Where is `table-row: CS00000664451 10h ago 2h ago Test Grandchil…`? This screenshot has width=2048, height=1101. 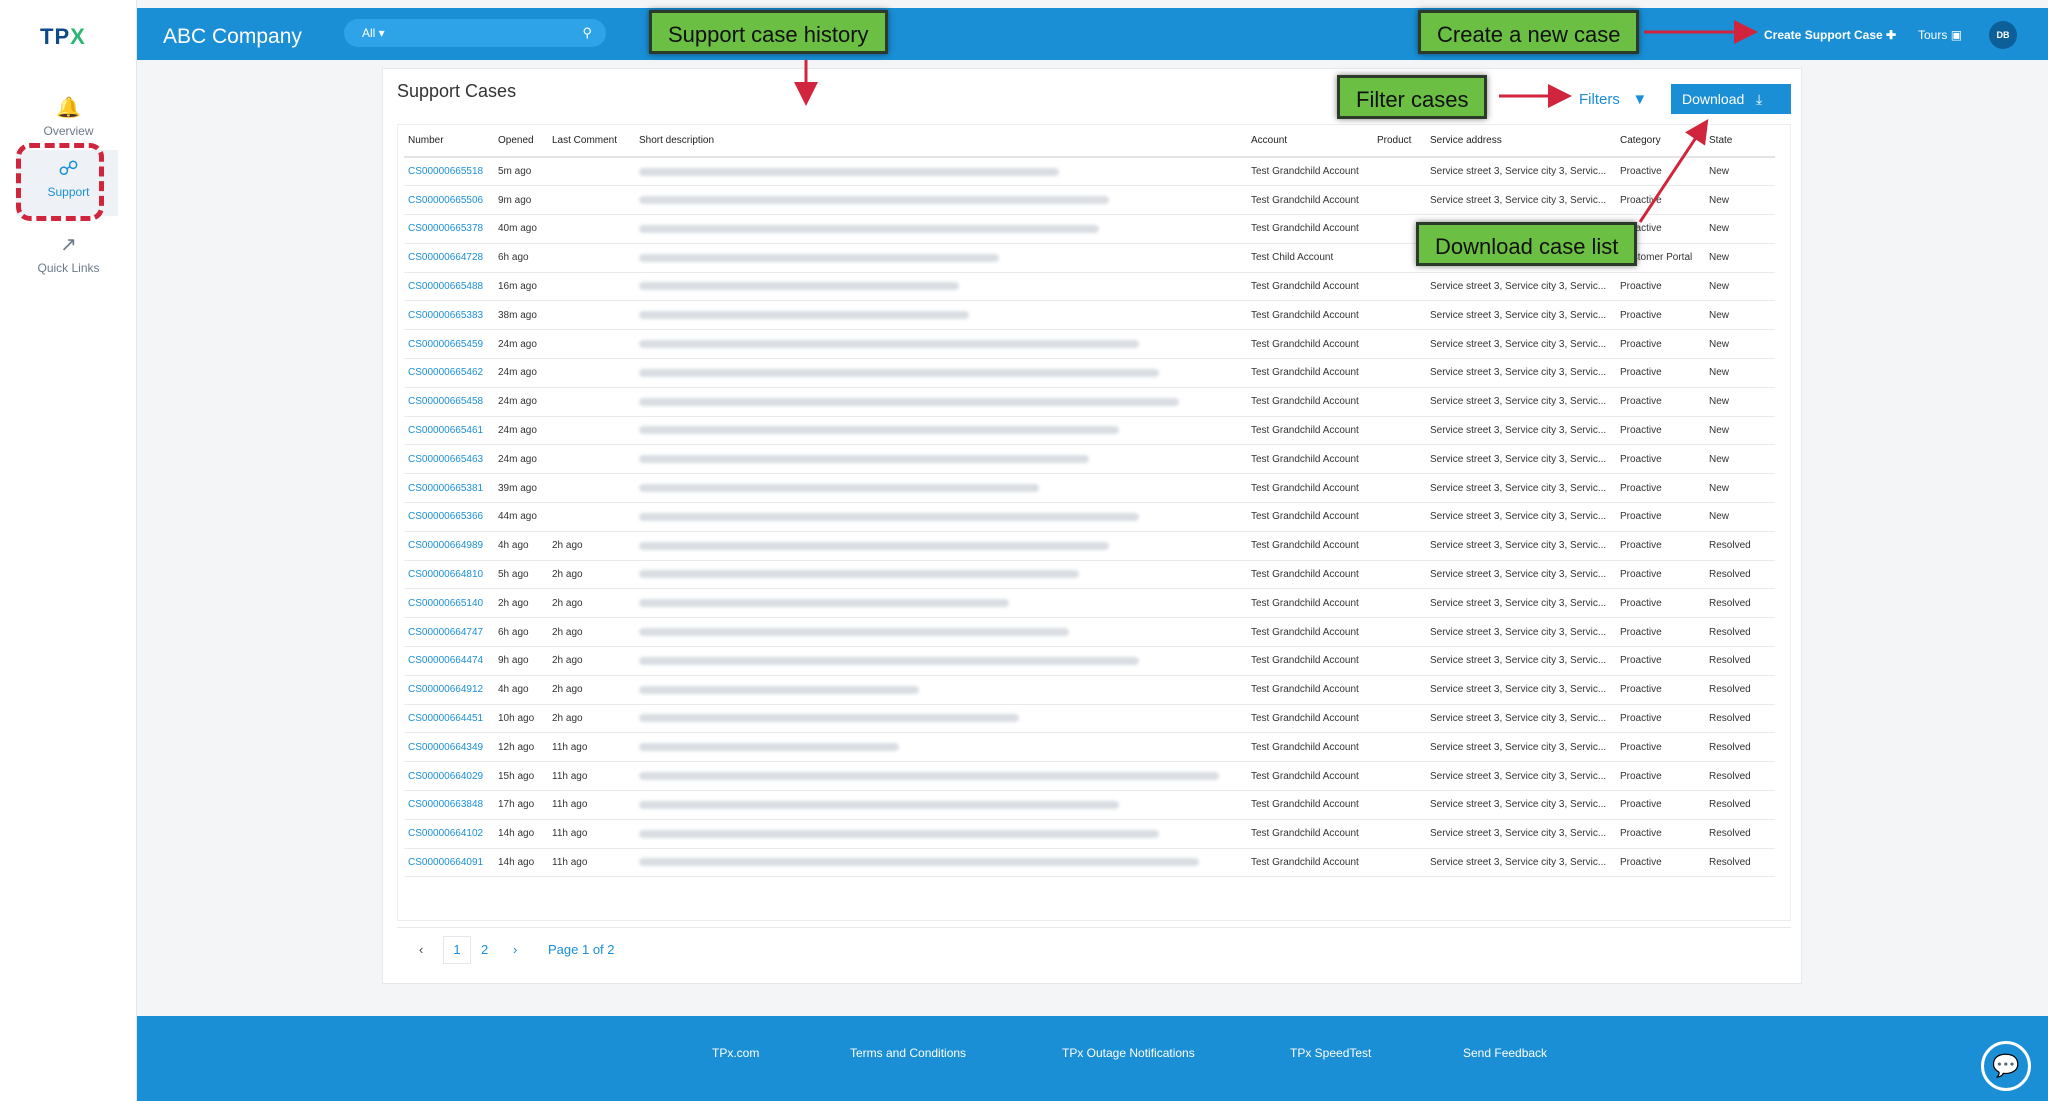
table-row: CS00000664451 10h ago 2h ago Test Grandchil… is located at coordinates (1089, 719).